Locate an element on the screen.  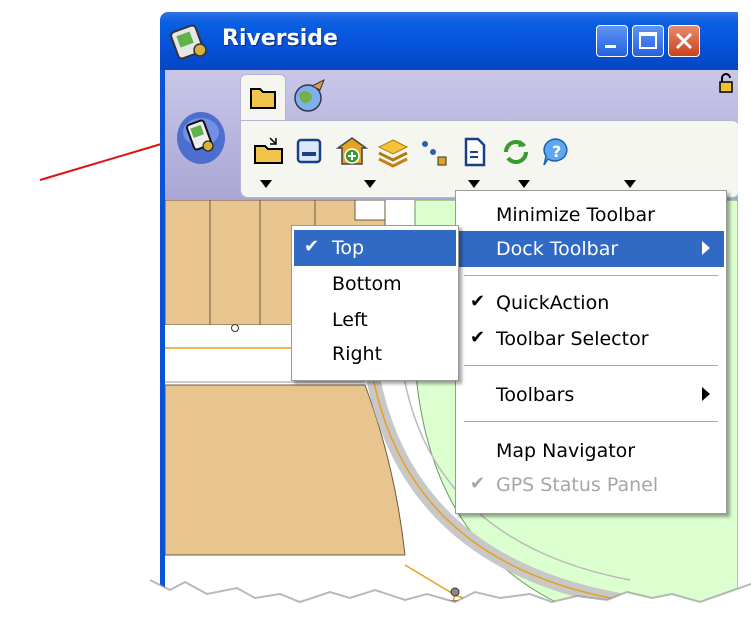
close-button is located at coordinates (684, 41).